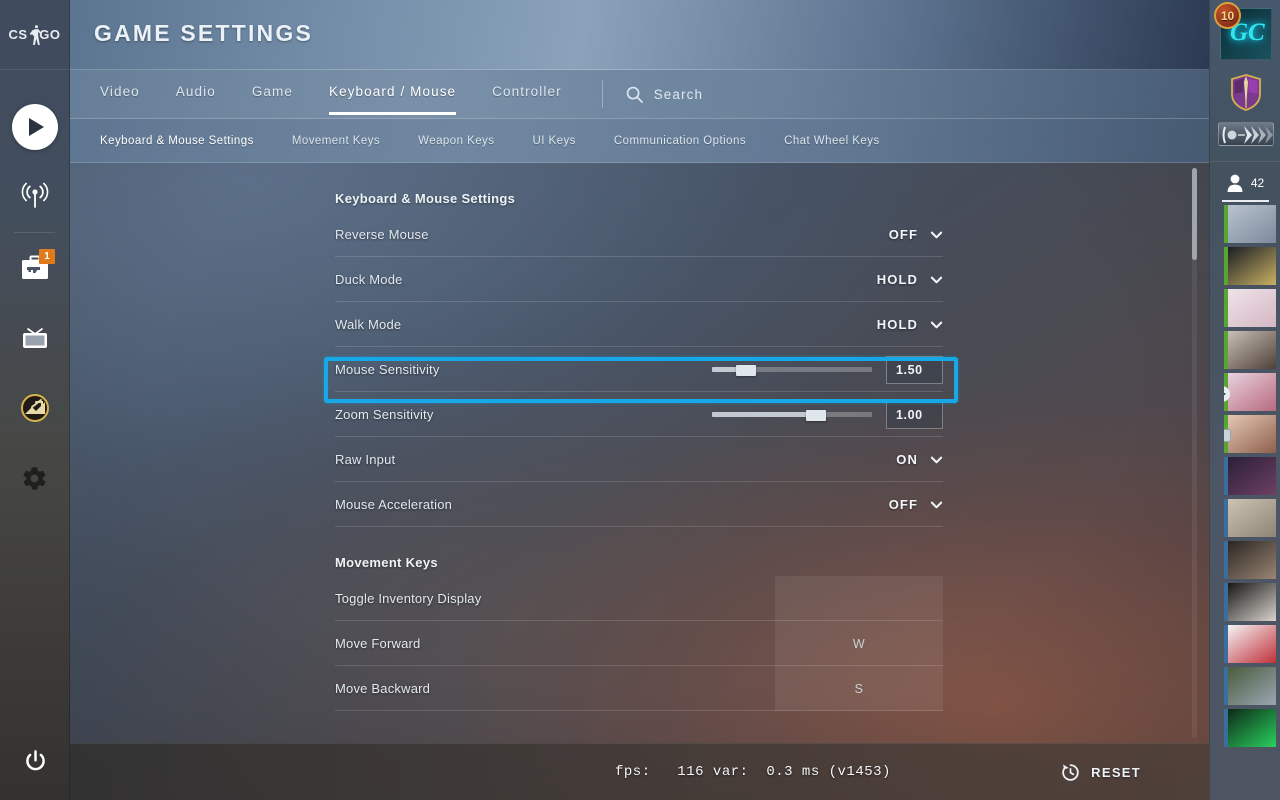 The image size is (1280, 800). I want to click on tab-controller: Controller, so click(527, 94).